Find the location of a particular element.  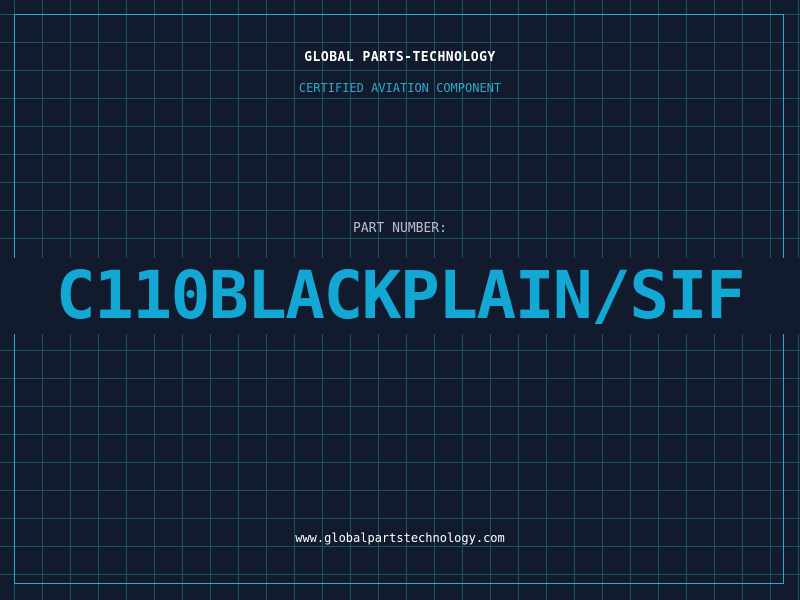

company-name: GLOBAL PARTS-TECHNOLOGY is located at coordinates (400, 57).